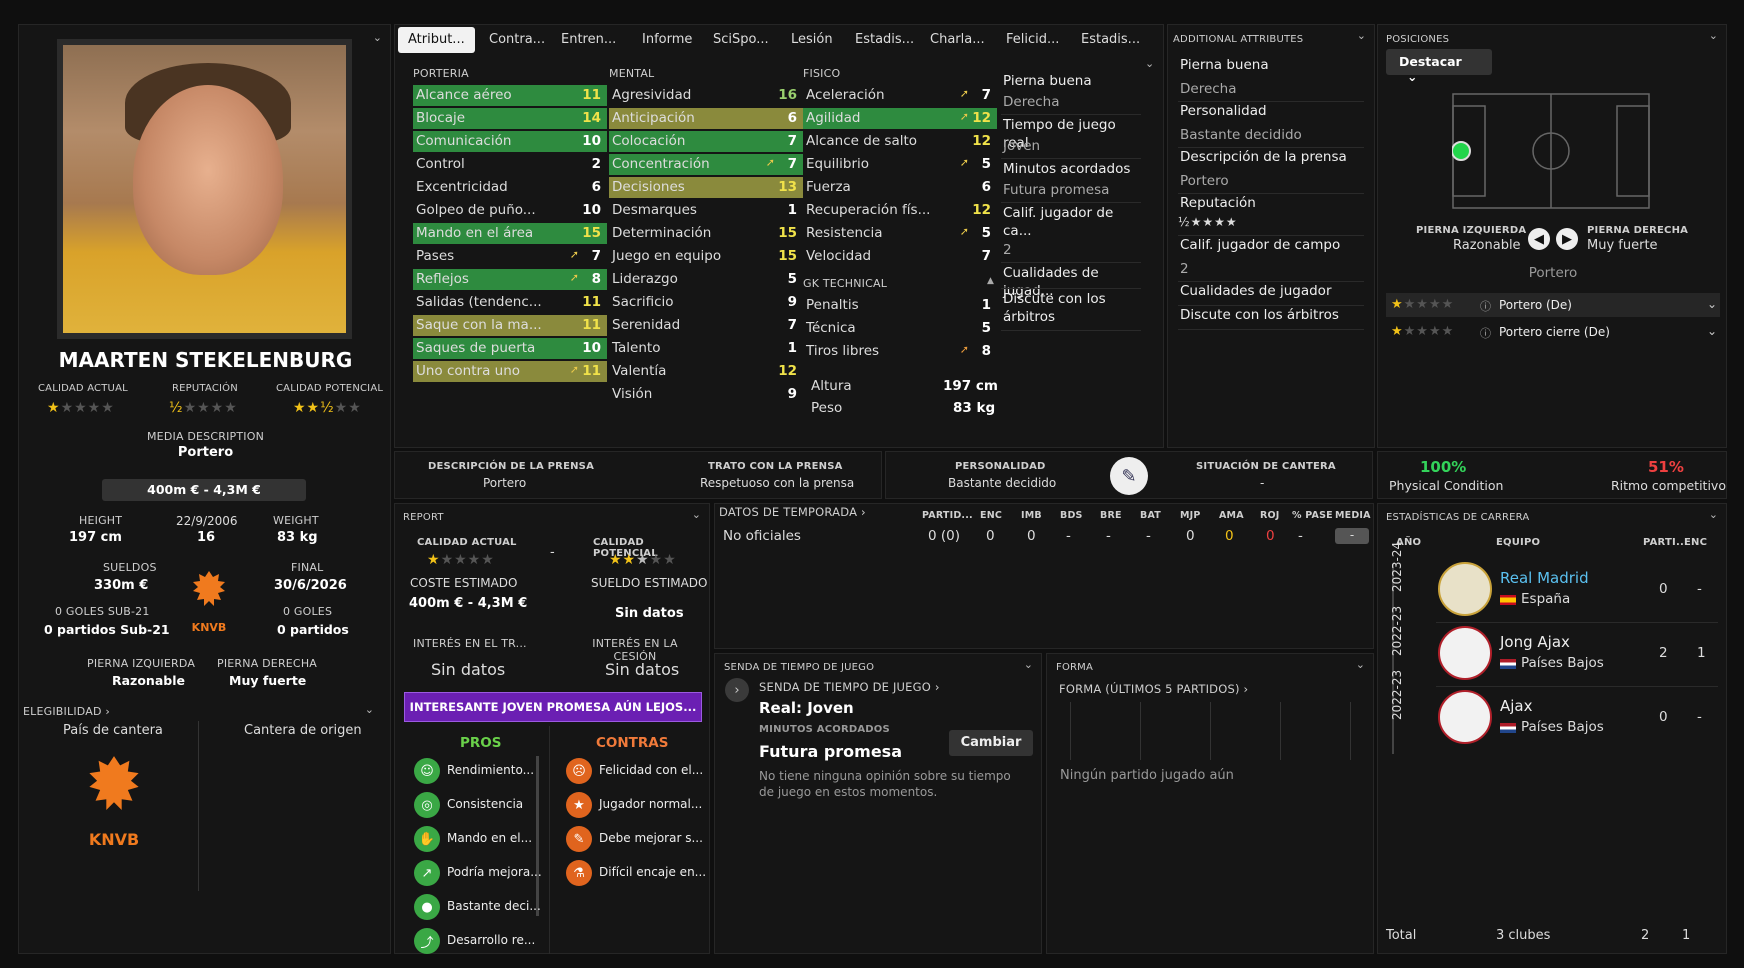  What do you see at coordinates (130, 567) in the screenshot?
I see `wages-label: SUELDOS` at bounding box center [130, 567].